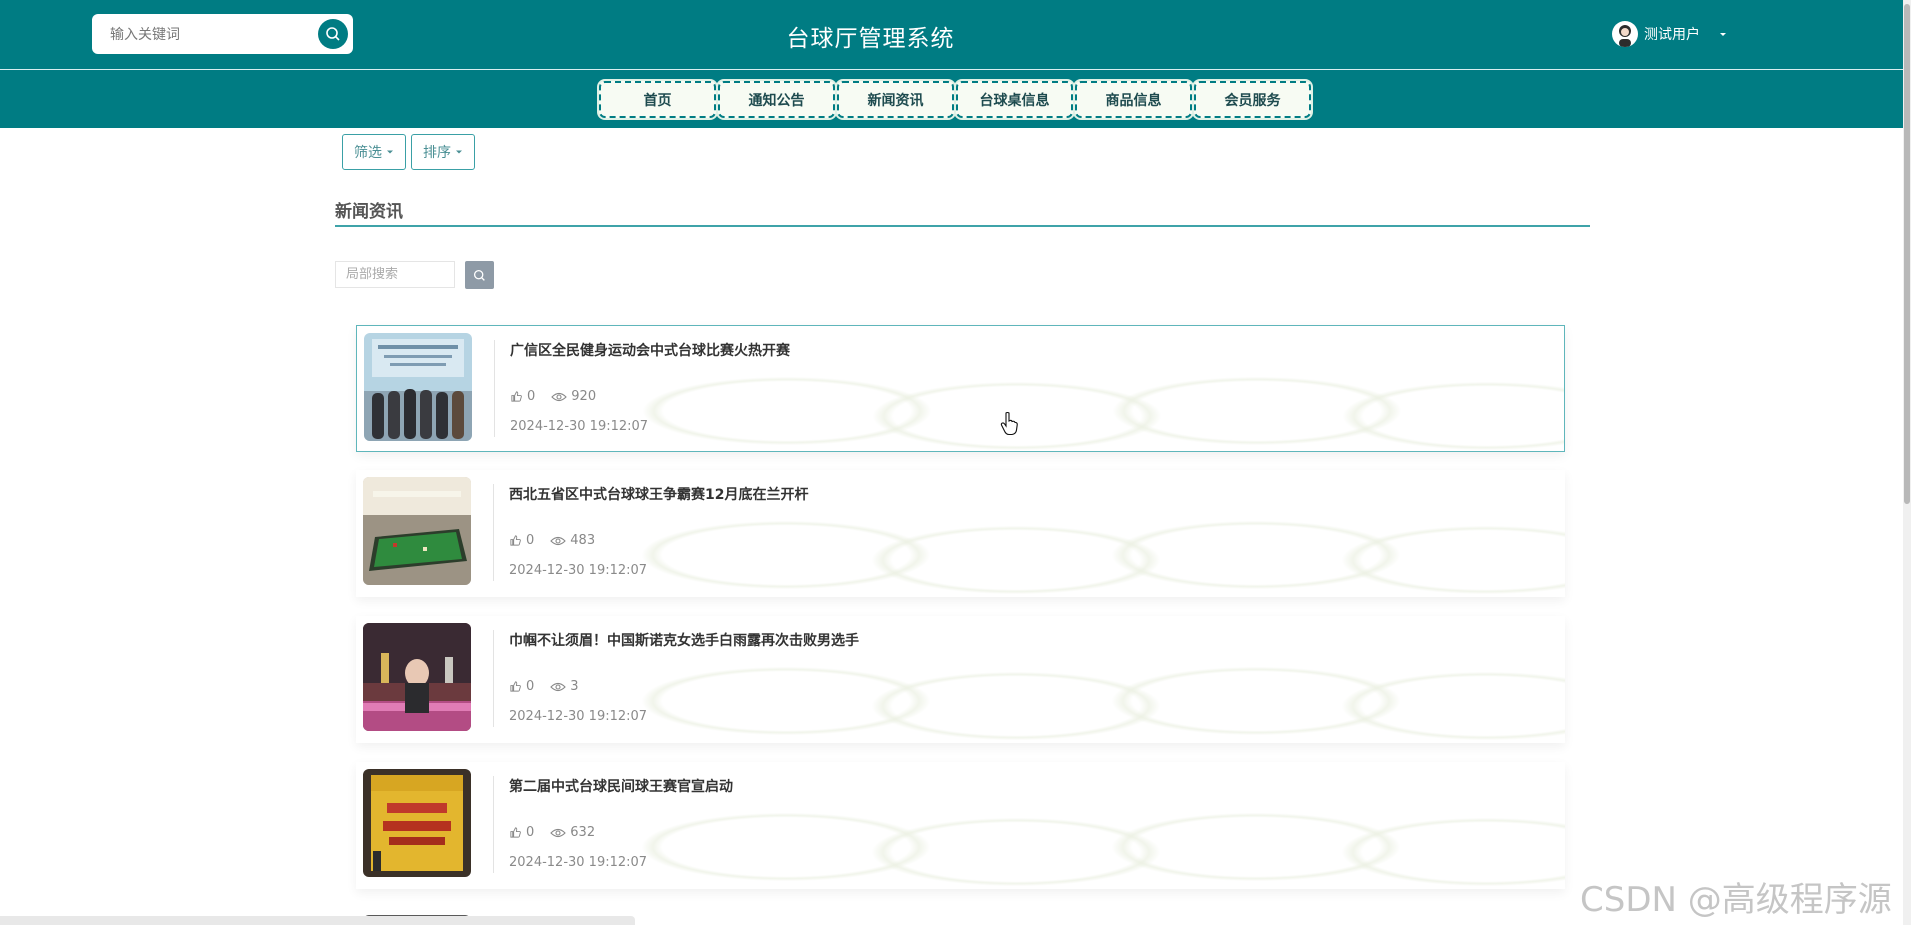 The width and height of the screenshot is (1911, 925). What do you see at coordinates (684, 640) in the screenshot?
I see `news-title: 巾帼不让须眉！中国斯诺克女选手白雨露再次击败男选手` at bounding box center [684, 640].